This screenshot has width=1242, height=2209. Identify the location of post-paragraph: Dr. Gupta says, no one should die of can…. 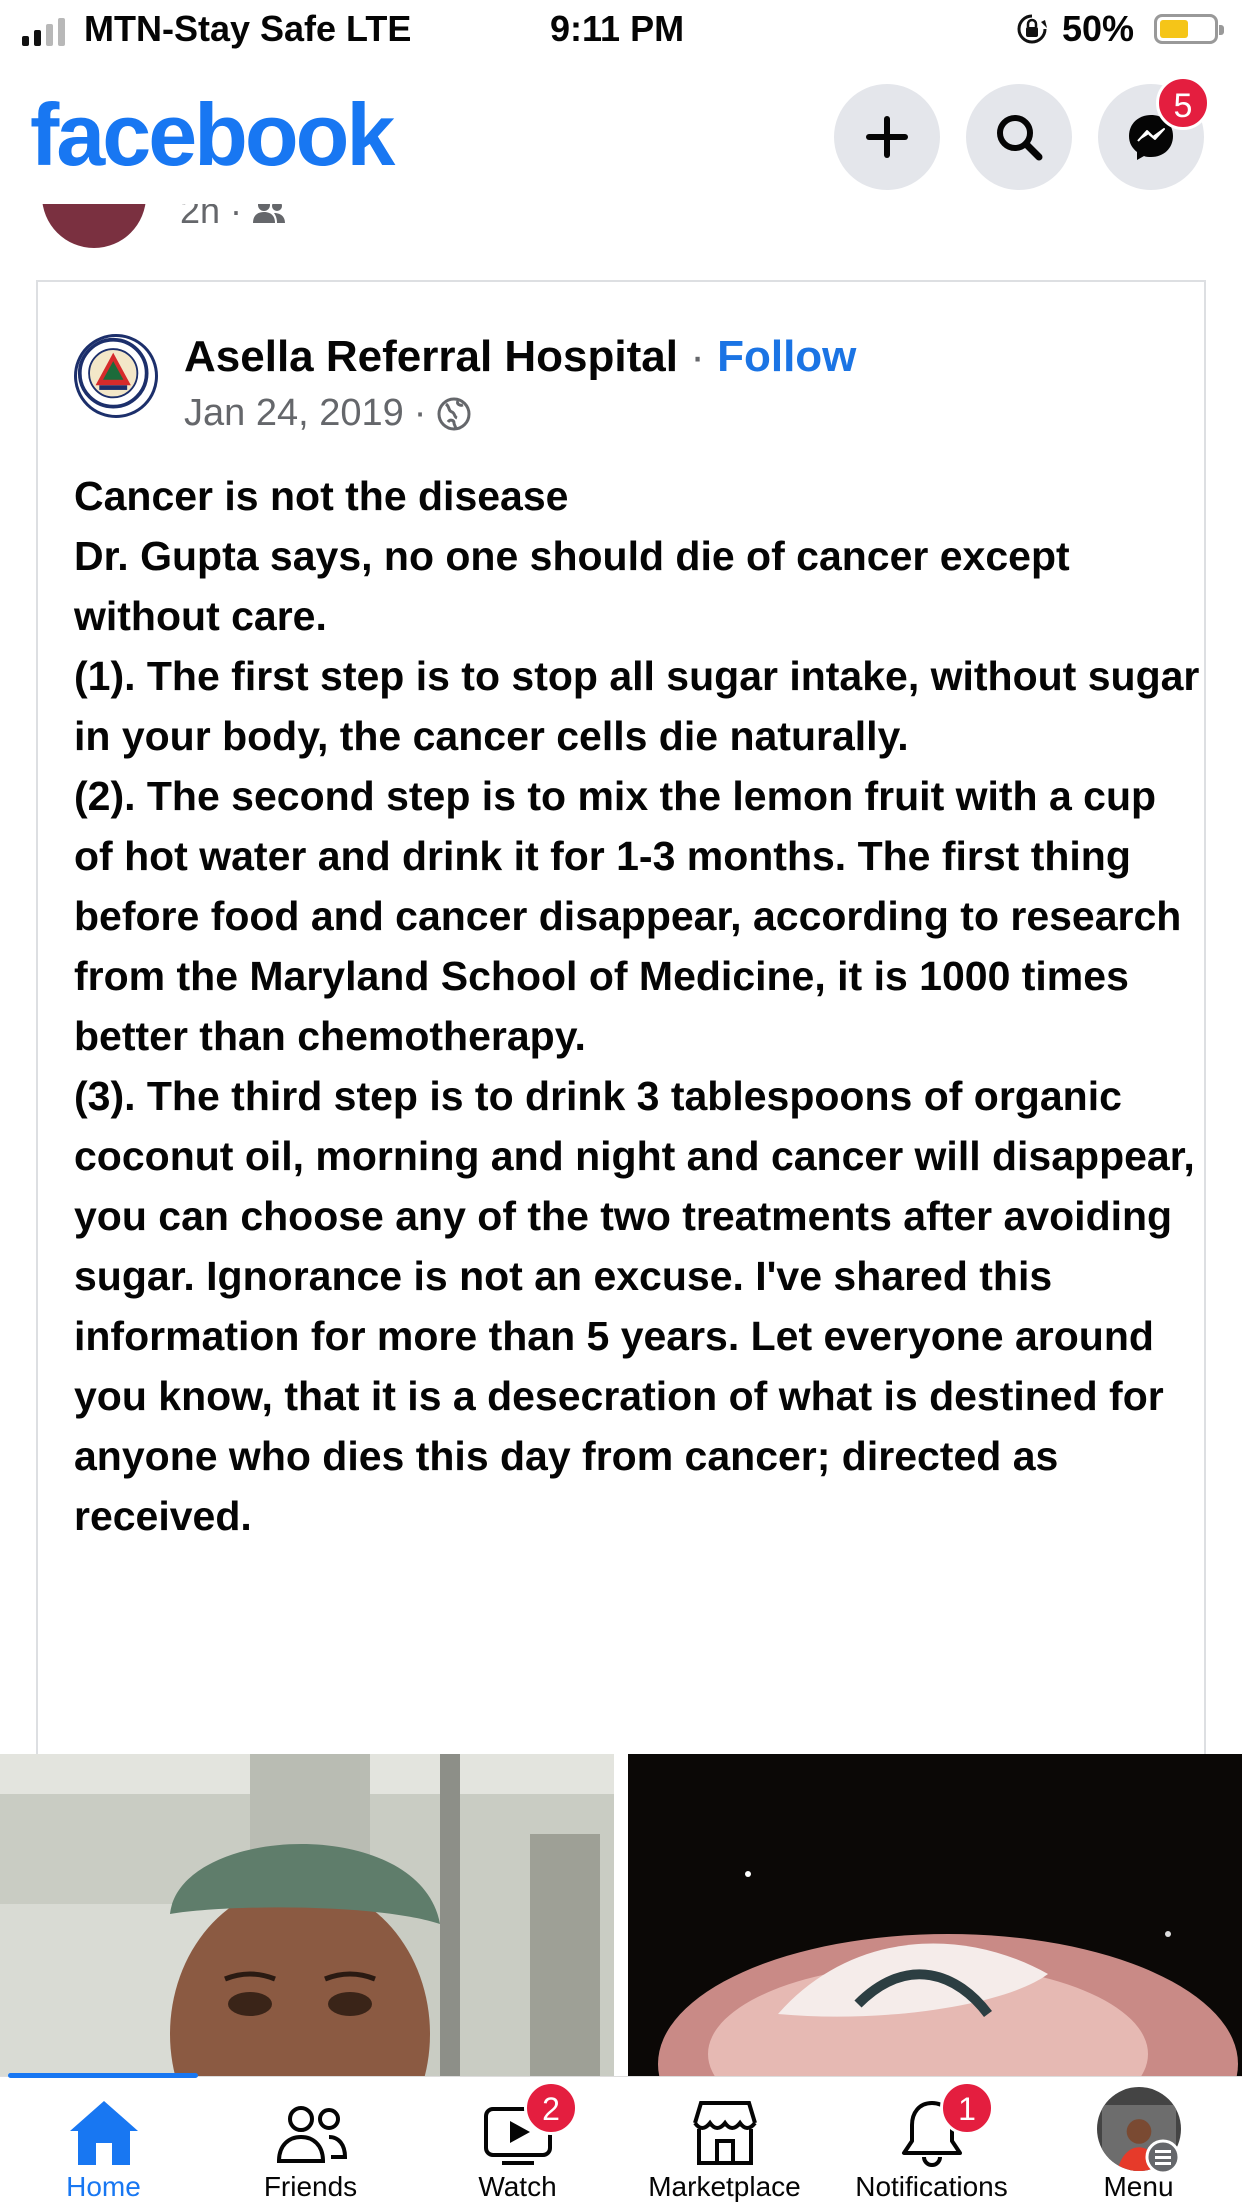
(572, 586).